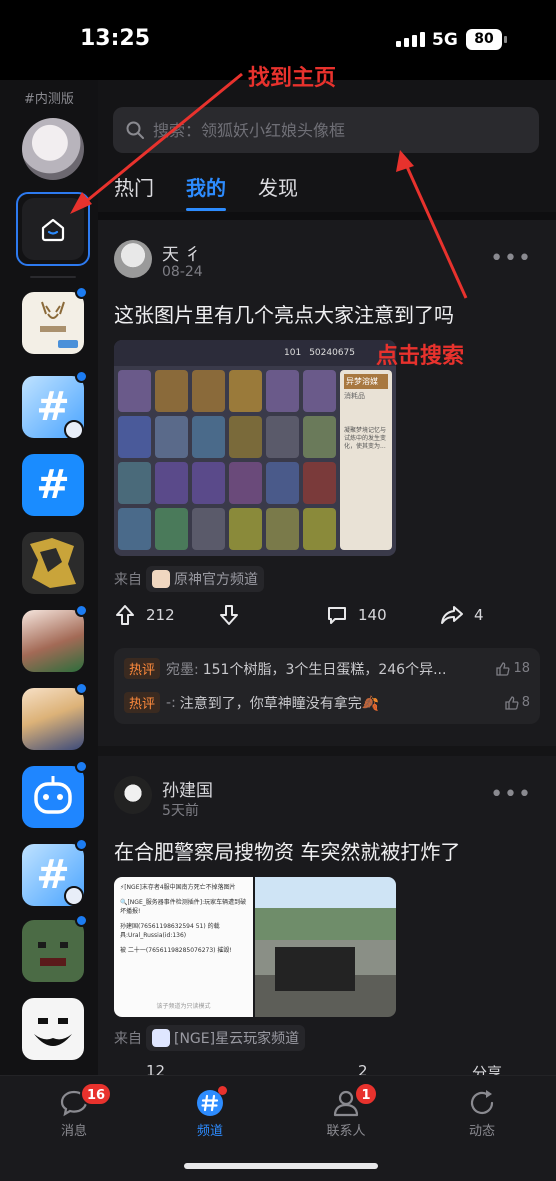 The height and width of the screenshot is (1181, 556). Describe the element at coordinates (209, 1131) in the screenshot. I see `nav-channels-label: 频道` at that location.